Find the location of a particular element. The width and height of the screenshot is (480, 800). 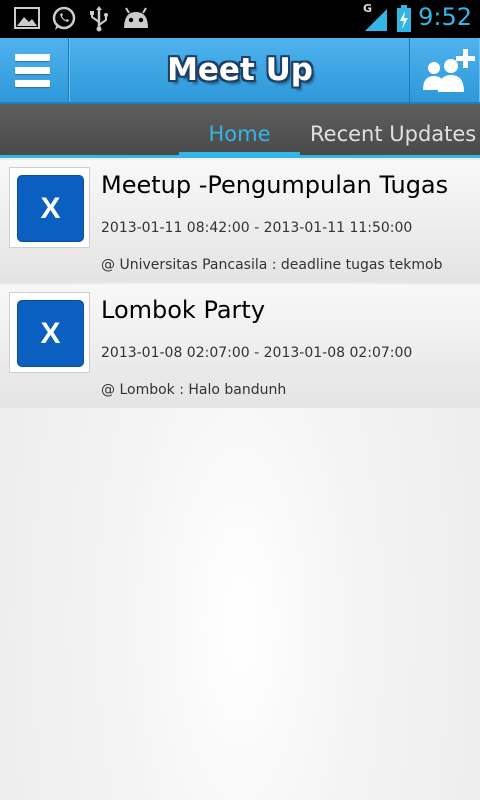

event-title: Lombok Party is located at coordinates (183, 310).